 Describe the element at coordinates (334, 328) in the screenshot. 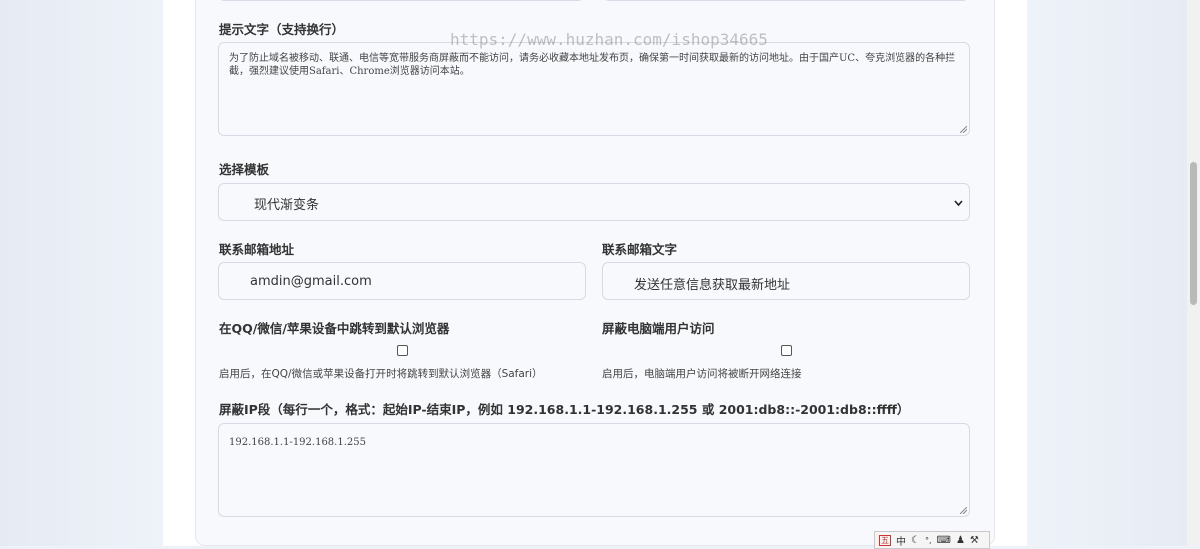

I see `redirect-label: 在QQ/微信/苹果设备中跳转到默认浏览器` at that location.